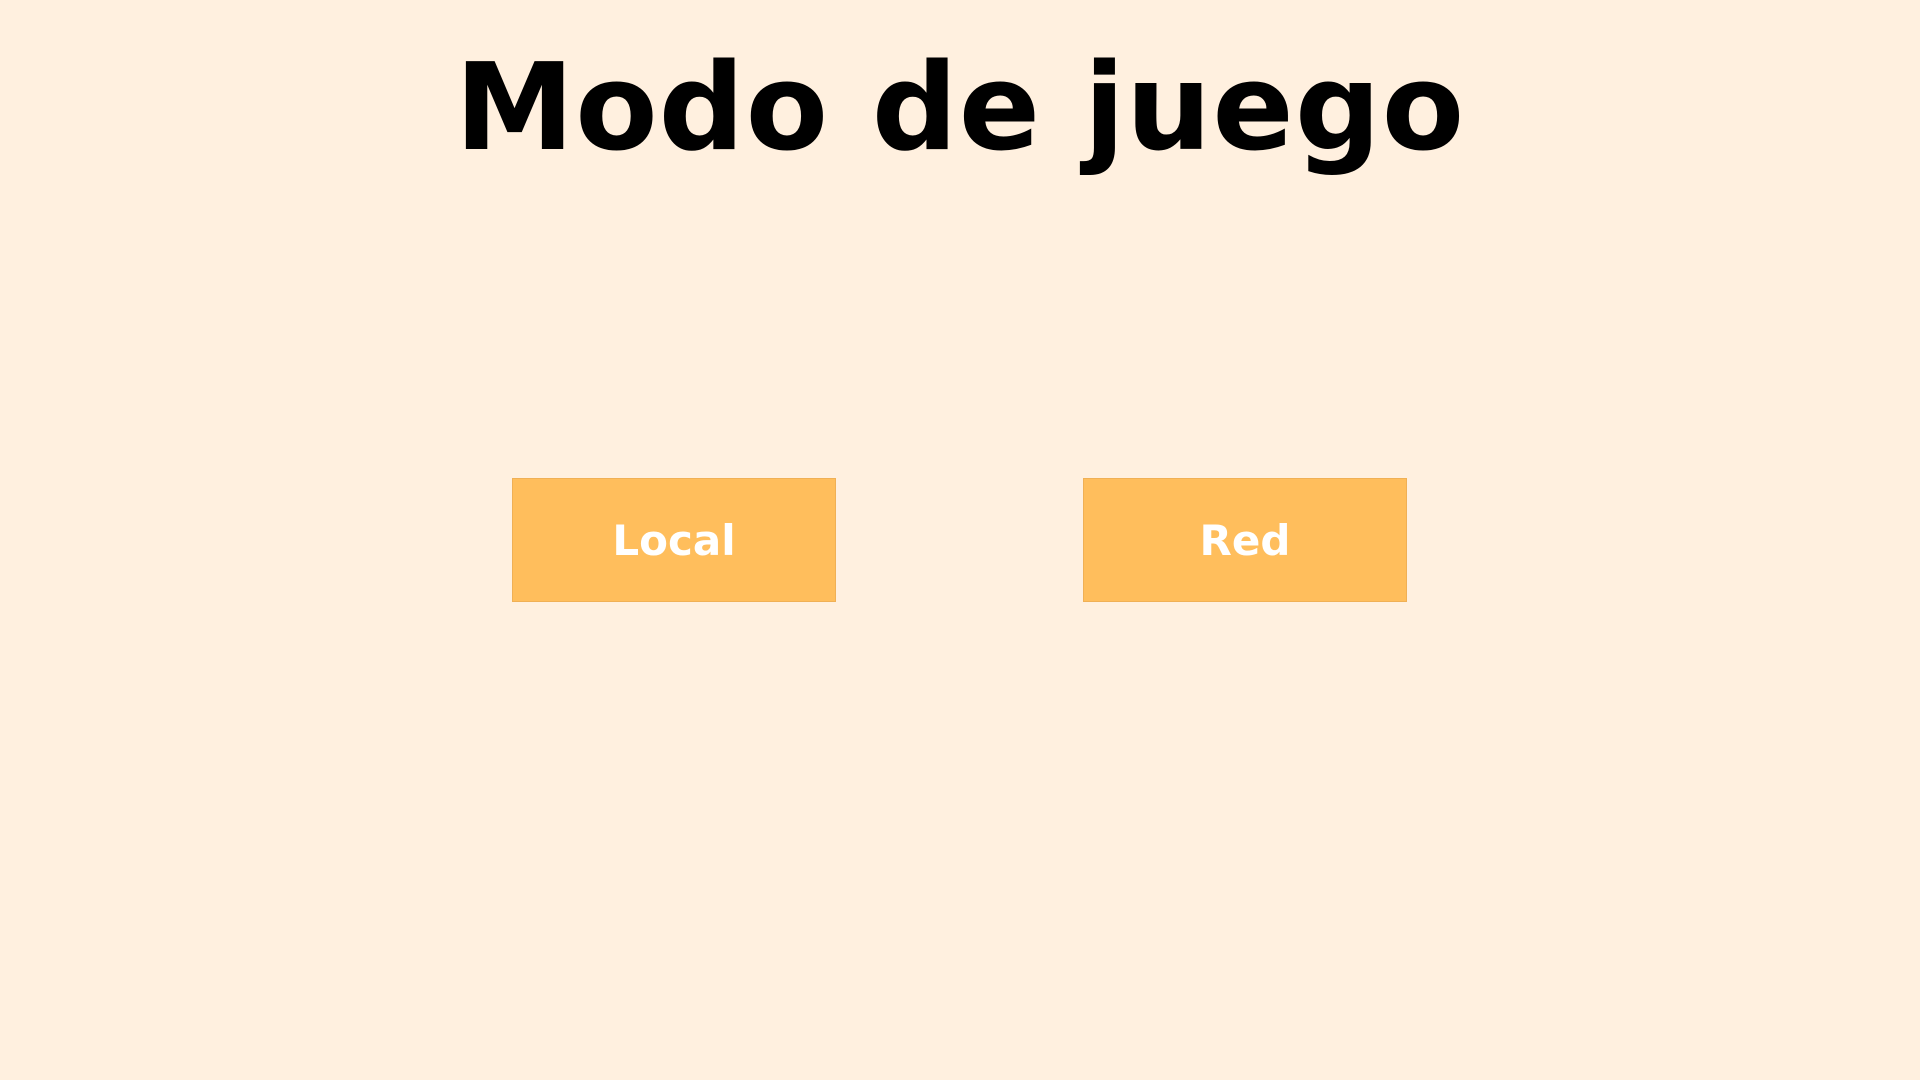 This screenshot has width=1920, height=1080. What do you see at coordinates (960, 108) in the screenshot?
I see `page-title: Modo de juego` at bounding box center [960, 108].